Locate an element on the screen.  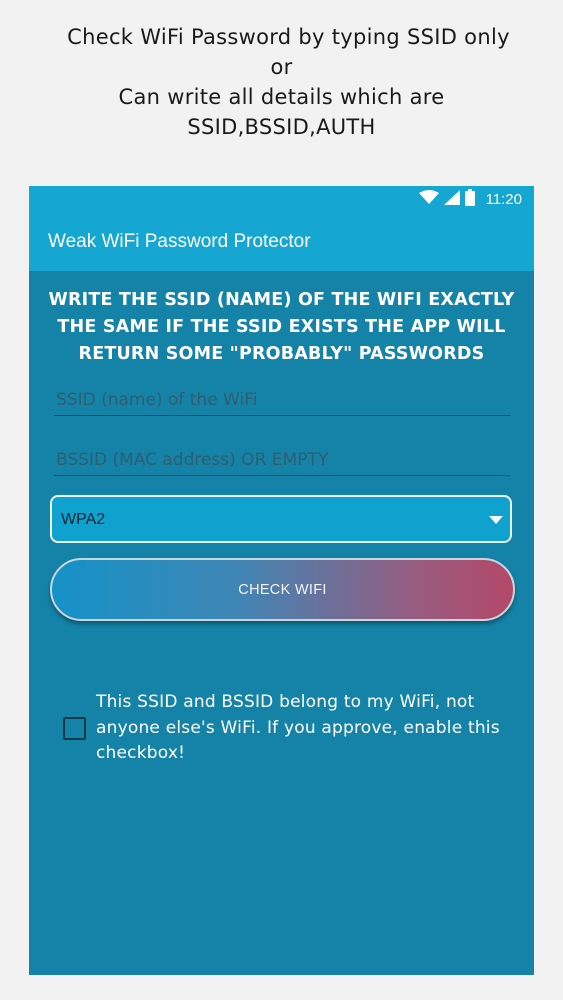
bssid-input is located at coordinates (284, 460).